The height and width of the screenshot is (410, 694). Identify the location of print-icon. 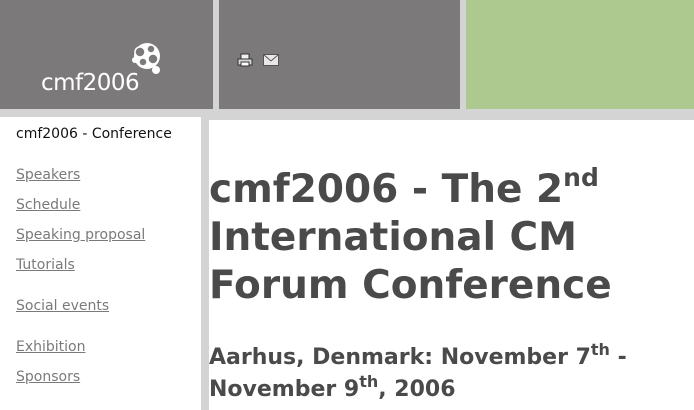
(245, 60).